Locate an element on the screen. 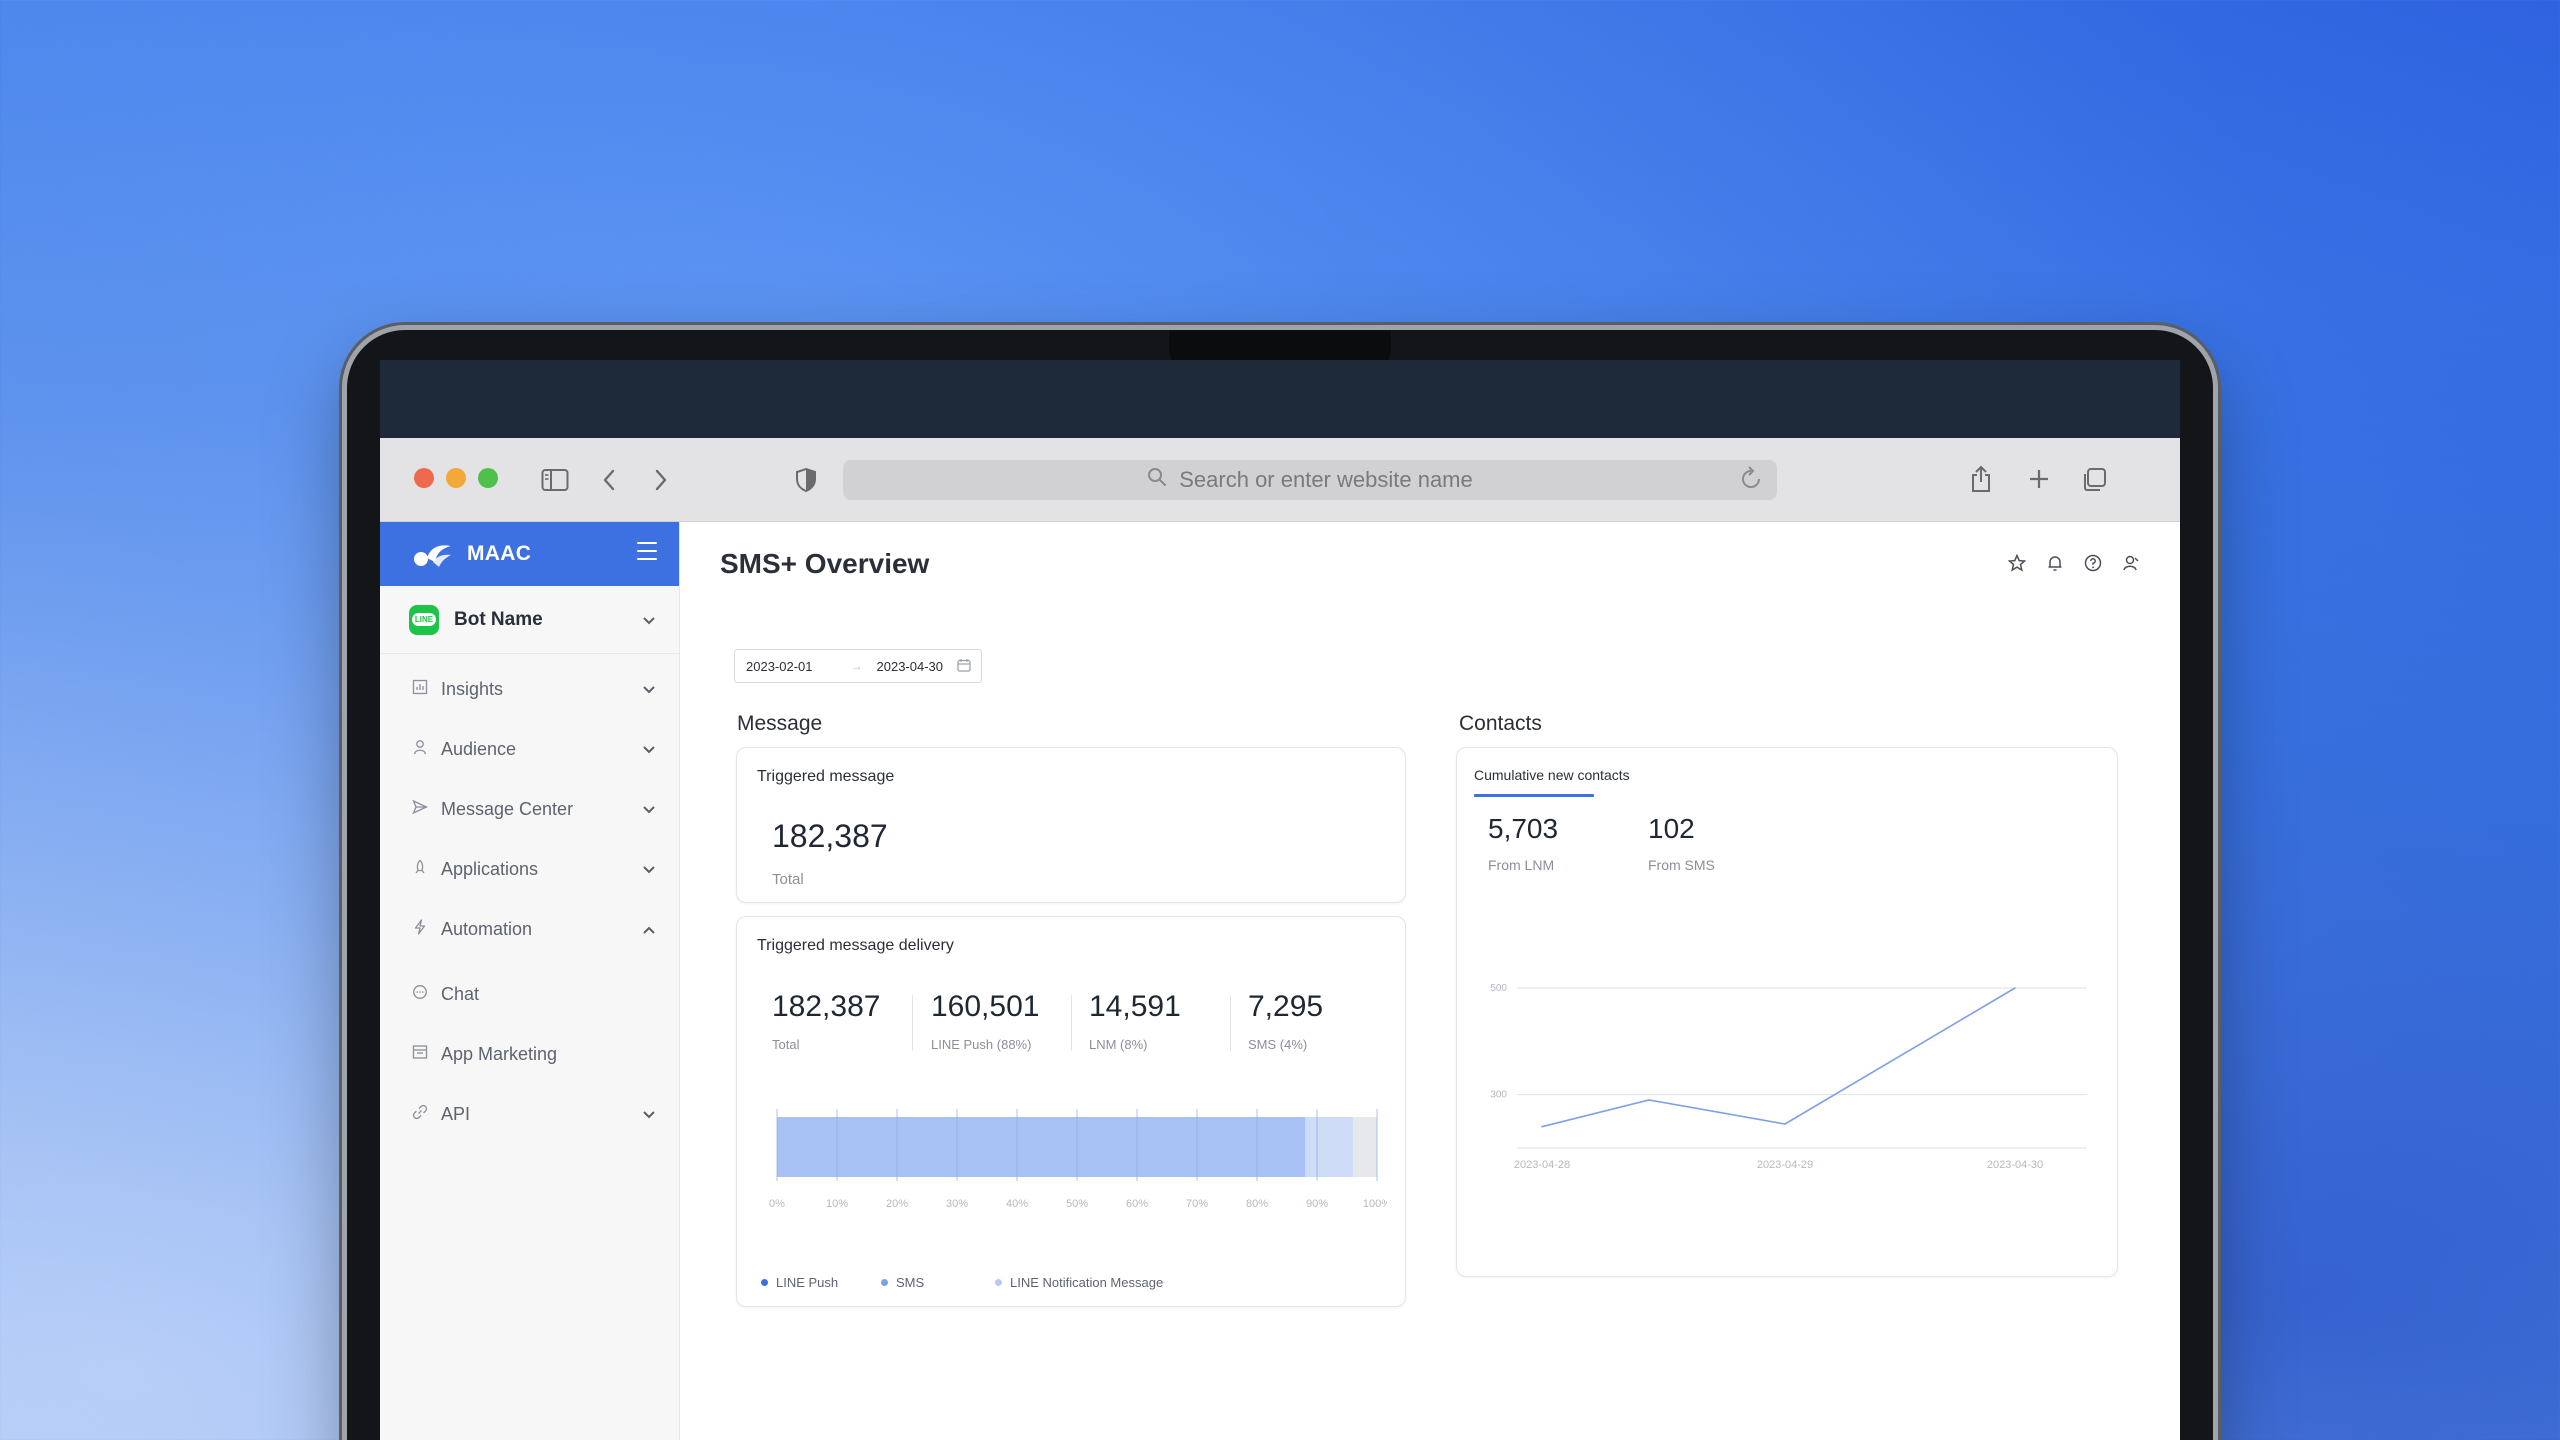  store-icon is located at coordinates (420, 1054).